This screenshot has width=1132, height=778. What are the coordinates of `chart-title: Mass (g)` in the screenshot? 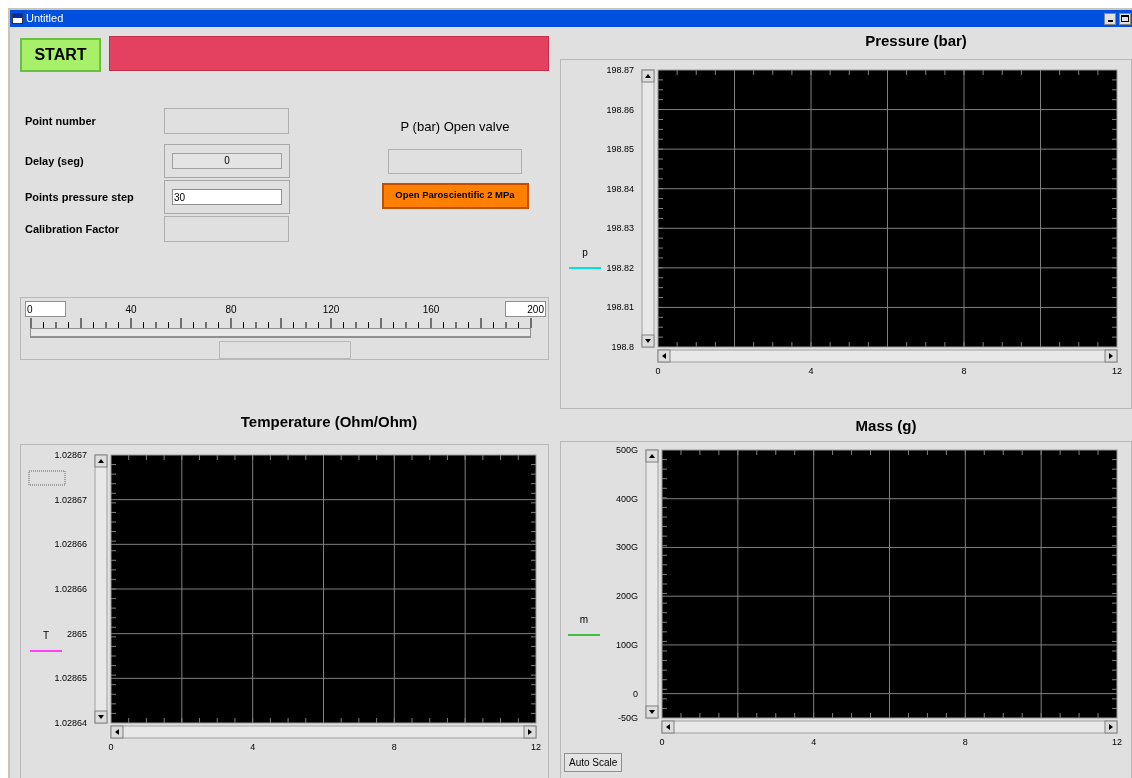 It's located at (886, 425).